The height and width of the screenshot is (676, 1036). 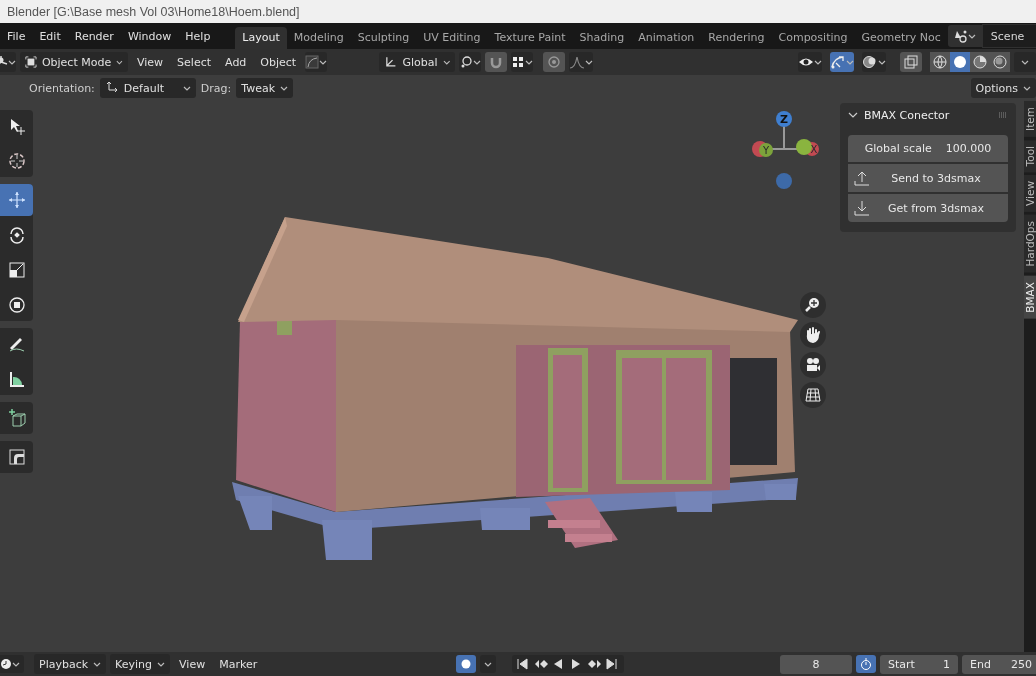 I want to click on curve-icon, so click(x=312, y=62).